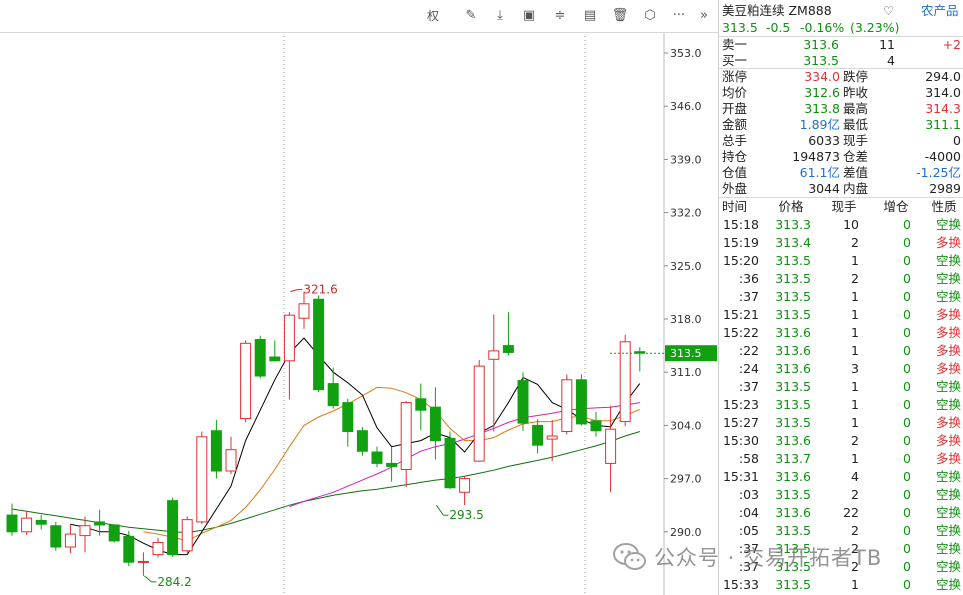 The width and height of the screenshot is (963, 595). Describe the element at coordinates (841, 315) in the screenshot. I see `trade-row: 15:21 313.5 1 0 多换` at that location.